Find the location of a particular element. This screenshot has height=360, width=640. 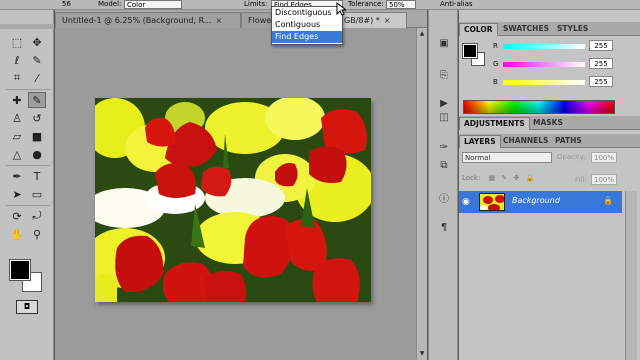

limits-option-contiguous: Contiguous is located at coordinates (307, 25).